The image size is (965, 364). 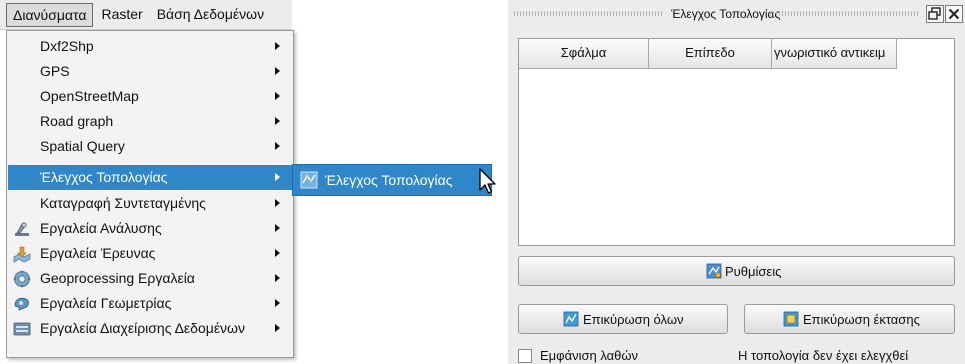 I want to click on table-header: Σφάλμα Επίπεδο γνωριστικό αντικειμ, so click(x=708, y=54).